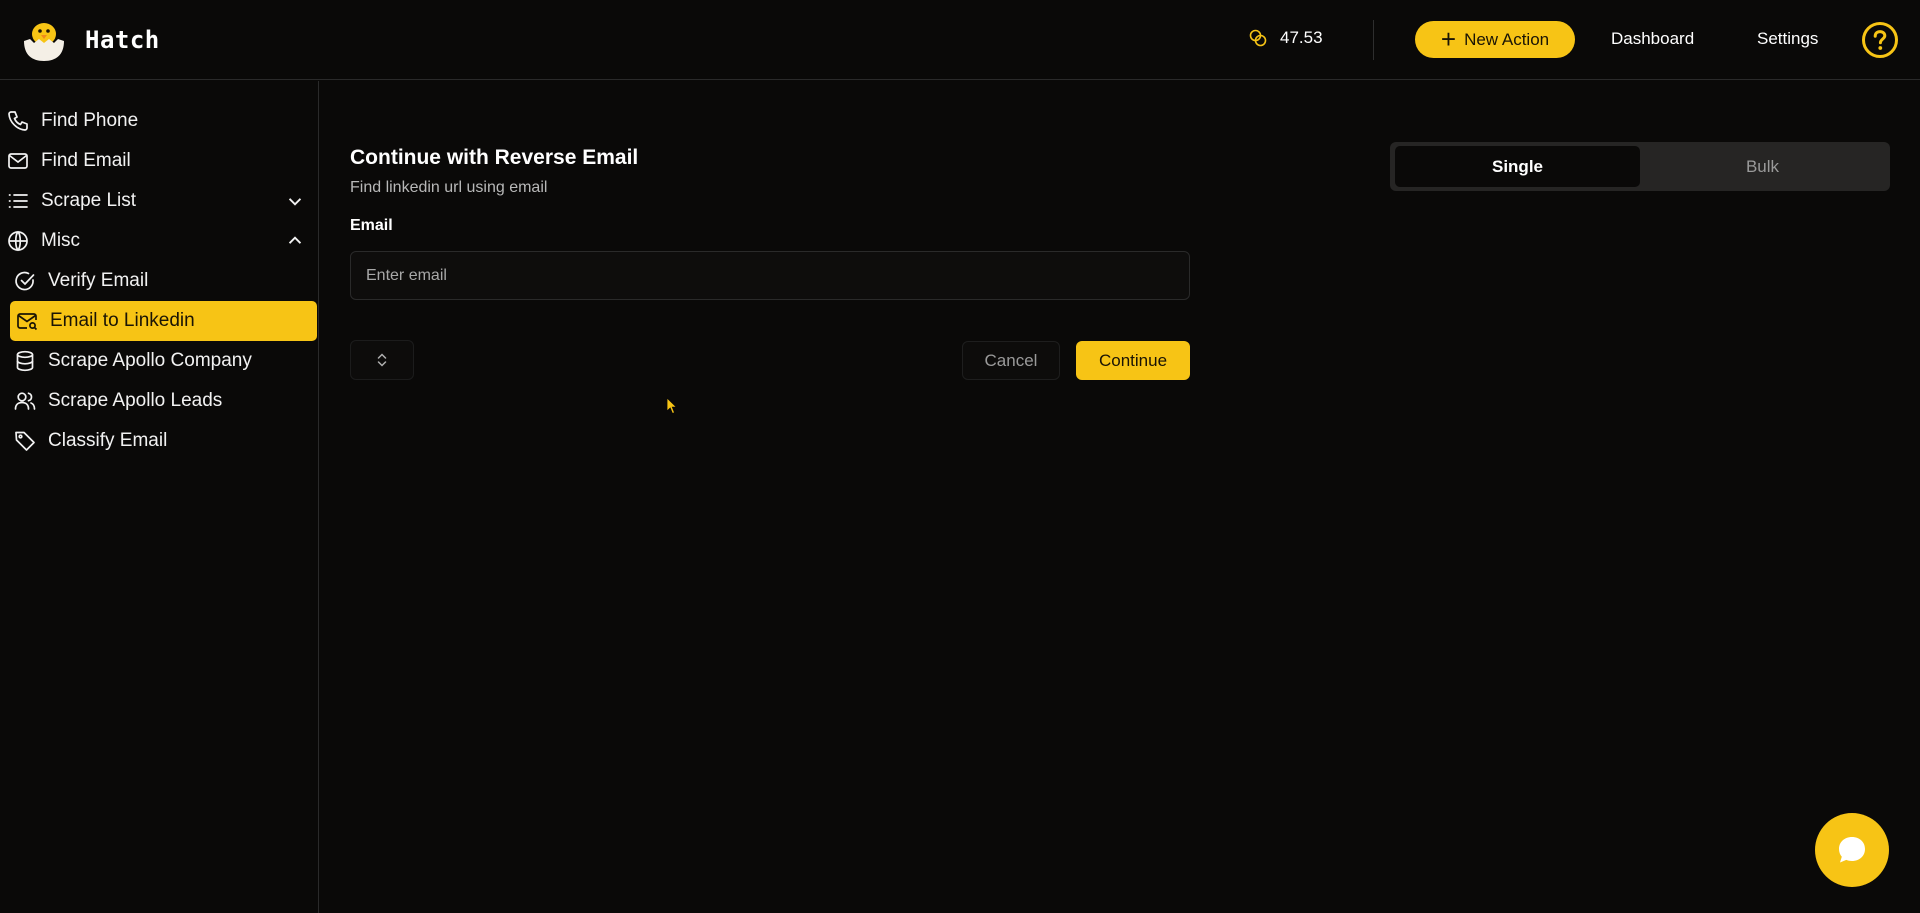 The height and width of the screenshot is (913, 1920). What do you see at coordinates (164, 281) in the screenshot?
I see `sidebar-item-verify-email: Verify Email` at bounding box center [164, 281].